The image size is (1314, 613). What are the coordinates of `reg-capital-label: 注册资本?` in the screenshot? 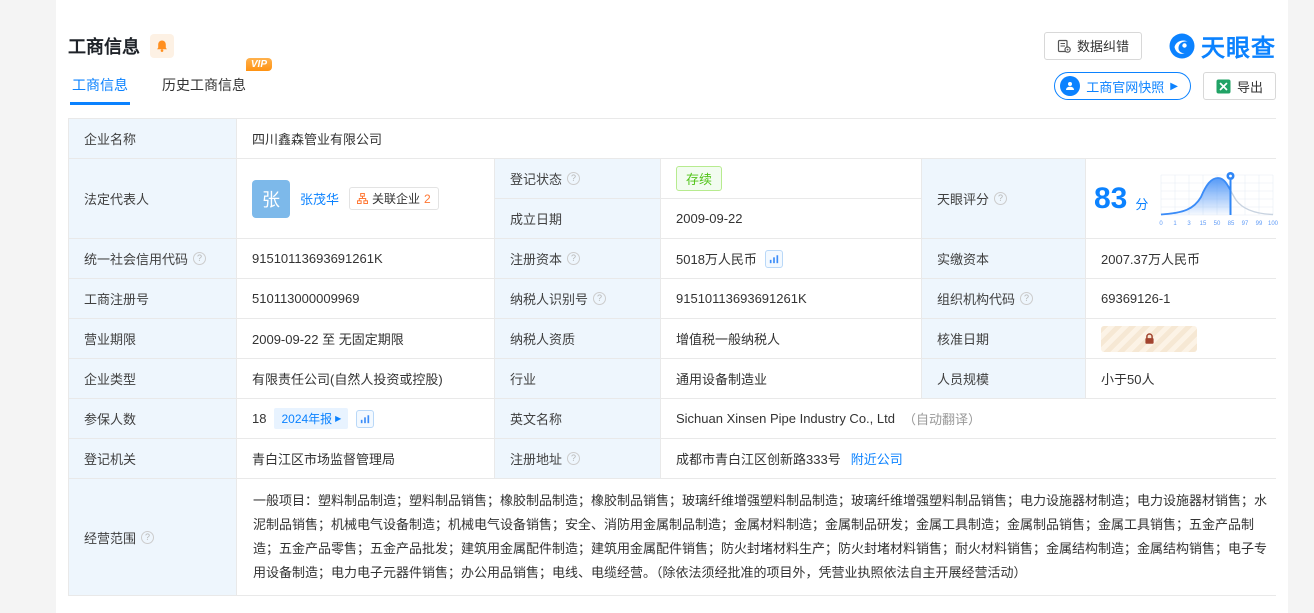 It's located at (577, 258).